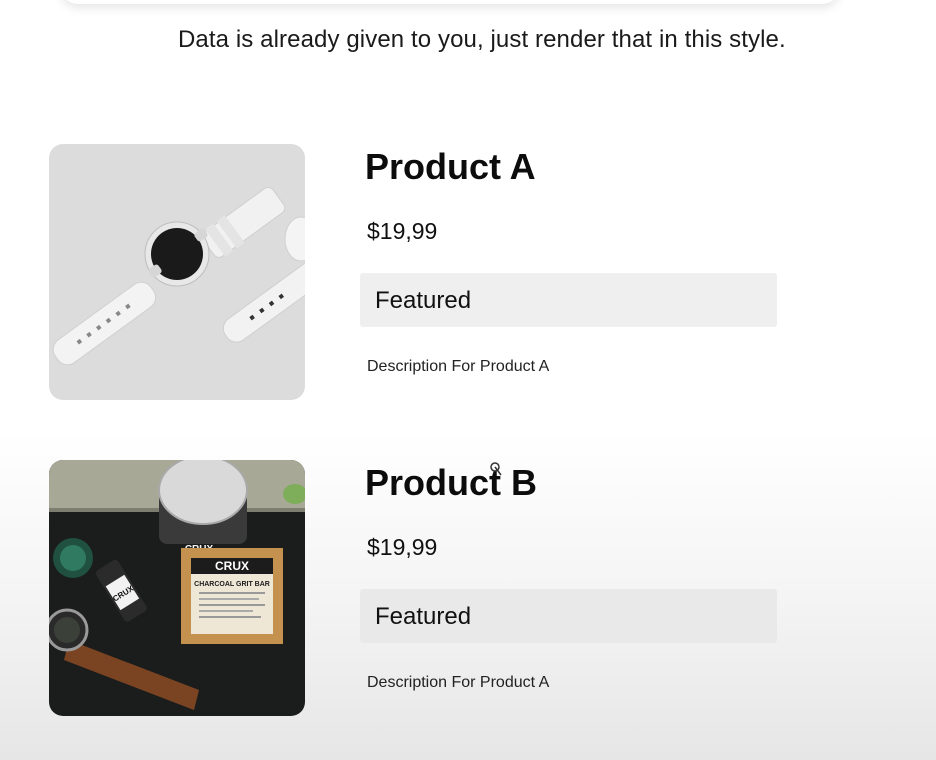 Image resolution: width=936 pixels, height=760 pixels. I want to click on product-title: Product A, so click(450, 166).